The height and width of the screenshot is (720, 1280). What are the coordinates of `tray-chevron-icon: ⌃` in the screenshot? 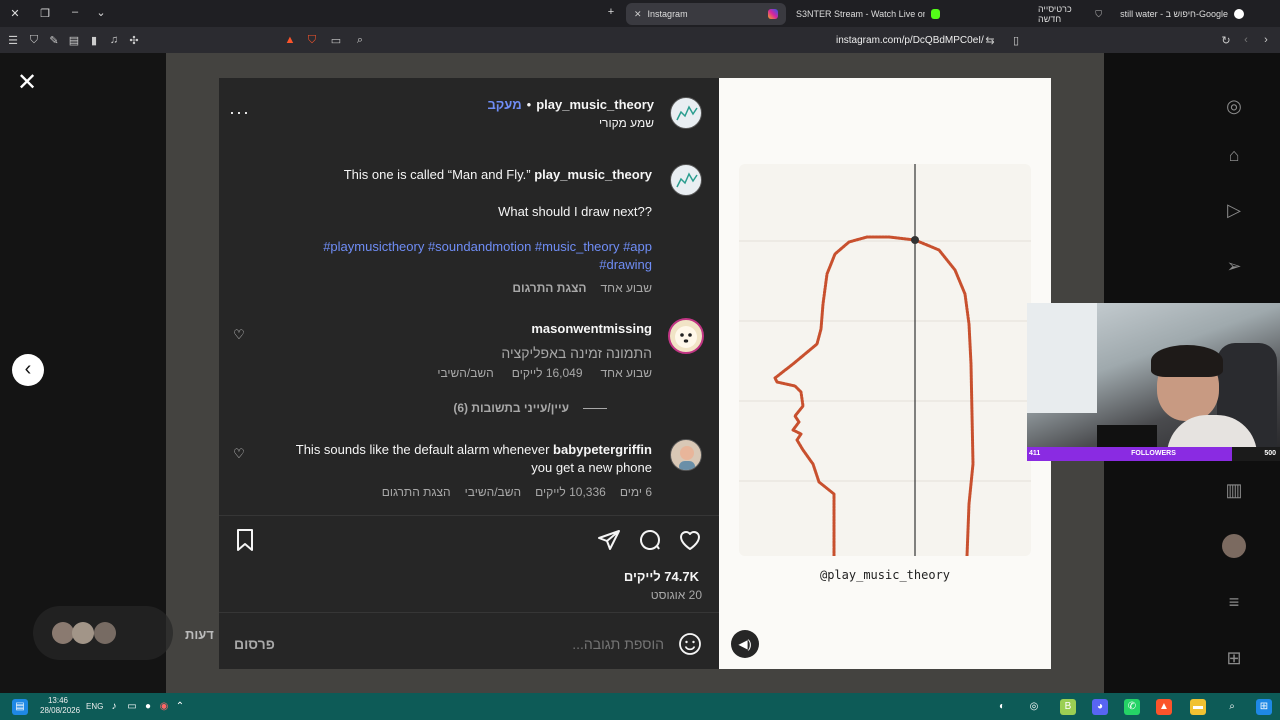 It's located at (180, 707).